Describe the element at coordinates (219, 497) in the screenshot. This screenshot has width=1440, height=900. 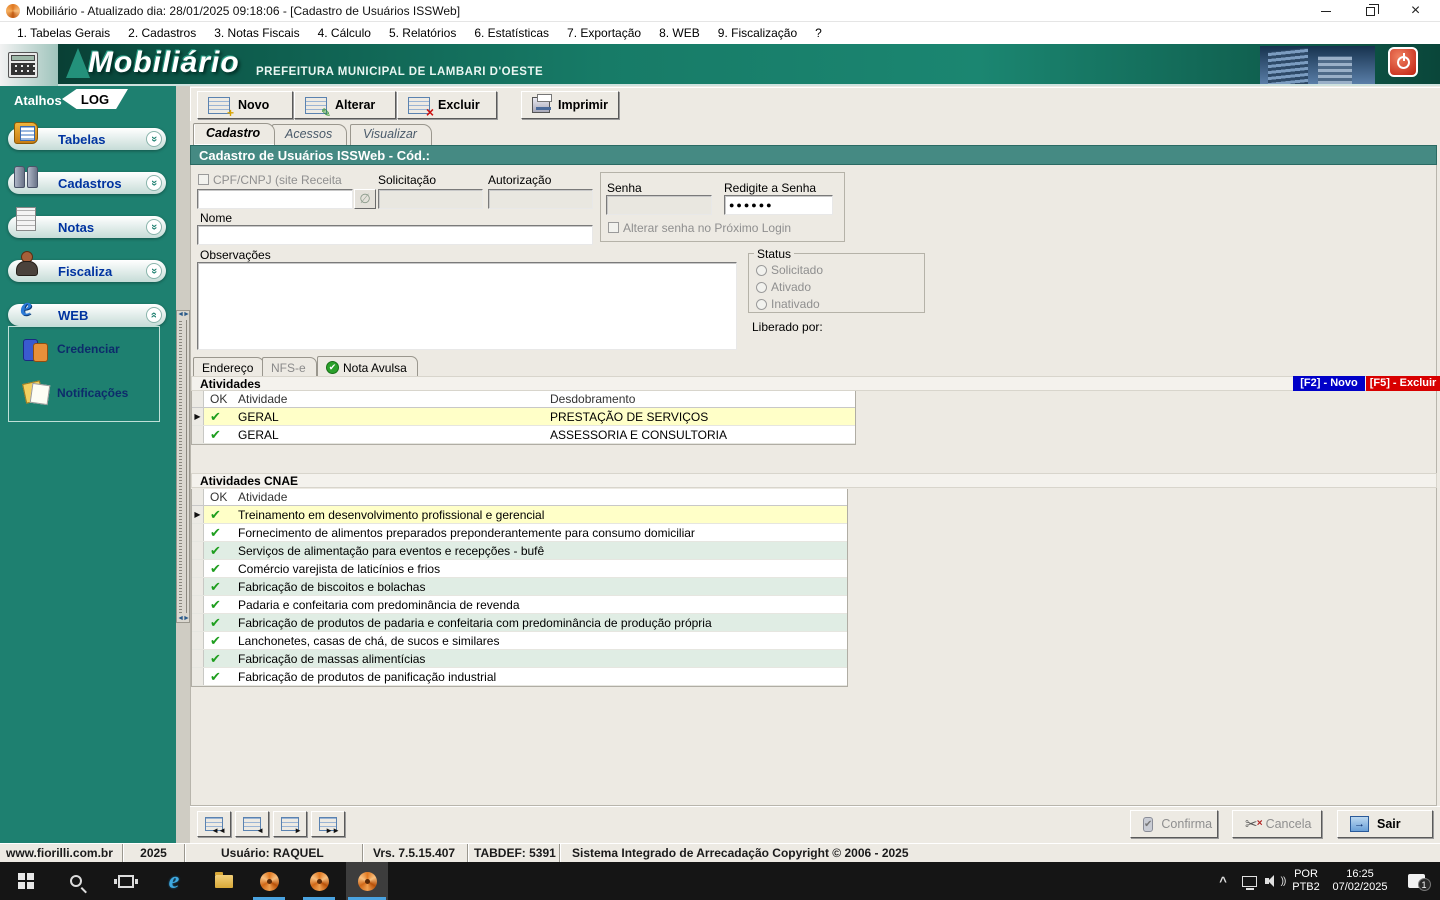
I see `col-ok: OK` at that location.